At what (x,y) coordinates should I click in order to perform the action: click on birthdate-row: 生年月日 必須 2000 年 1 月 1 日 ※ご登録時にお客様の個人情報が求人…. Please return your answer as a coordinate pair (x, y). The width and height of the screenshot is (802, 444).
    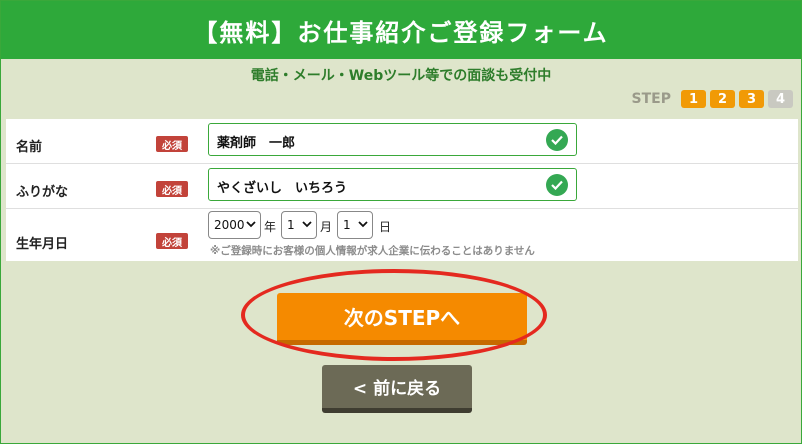
    Looking at the image, I should click on (402, 235).